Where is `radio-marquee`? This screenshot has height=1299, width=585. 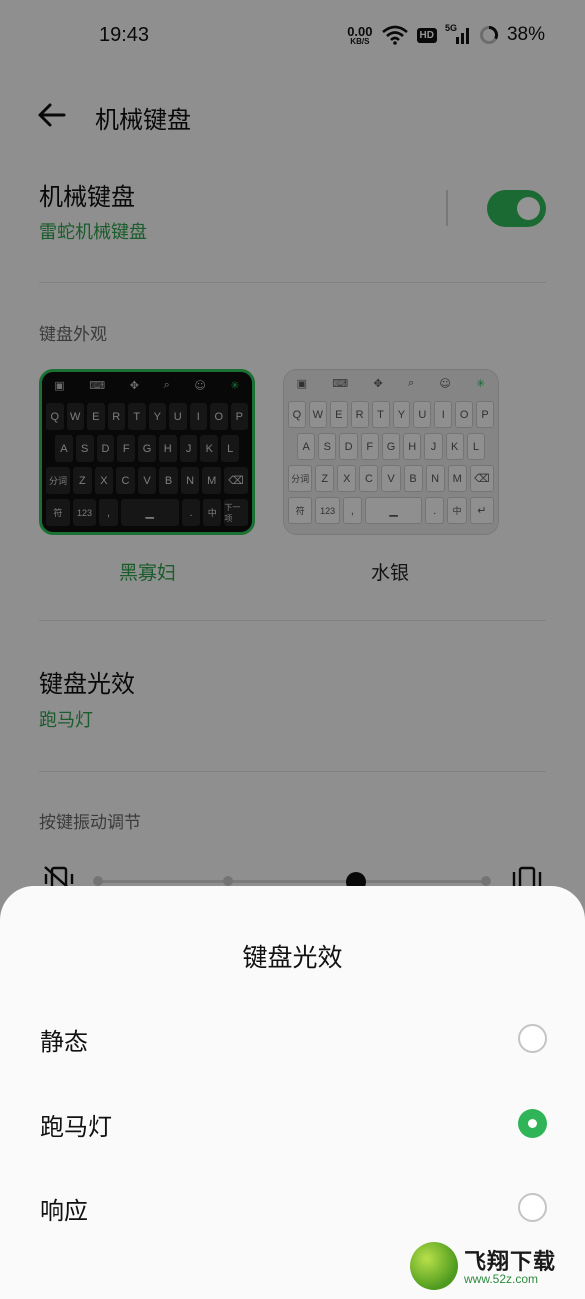 radio-marquee is located at coordinates (532, 1123).